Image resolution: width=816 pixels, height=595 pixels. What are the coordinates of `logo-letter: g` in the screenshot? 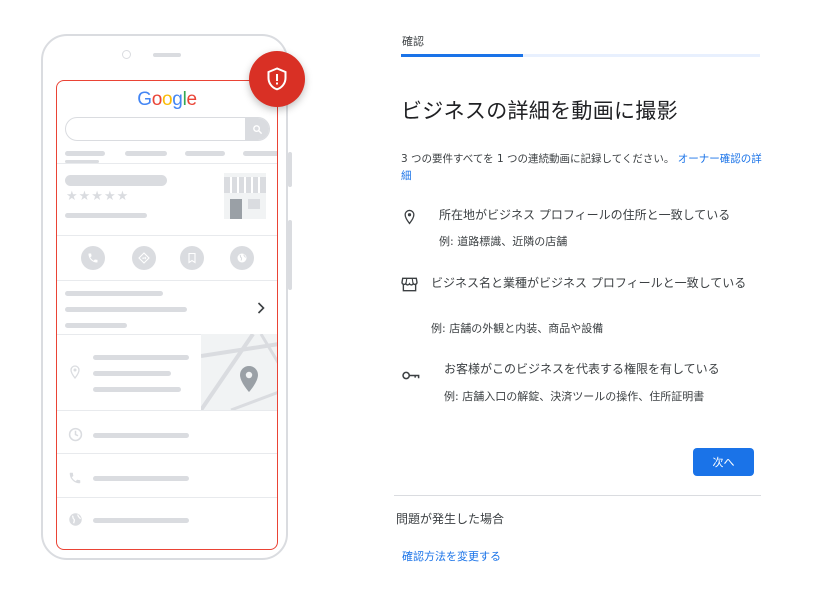 It's located at (177, 99).